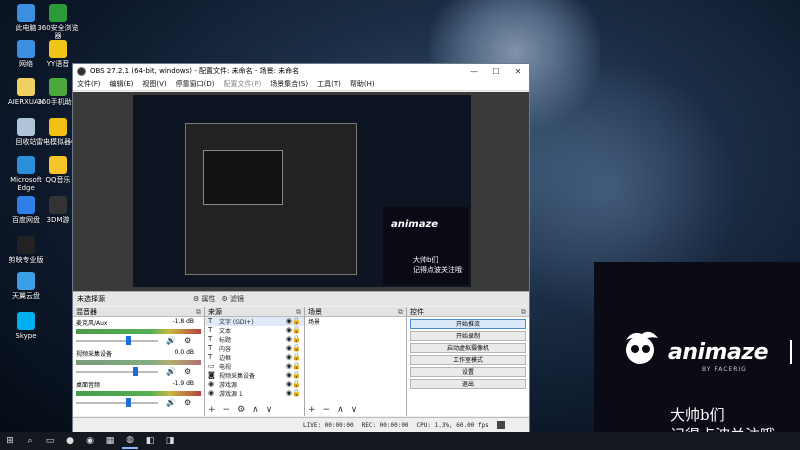 The height and width of the screenshot is (450, 800). I want to click on add-scene-icon: +, so click(312, 410).